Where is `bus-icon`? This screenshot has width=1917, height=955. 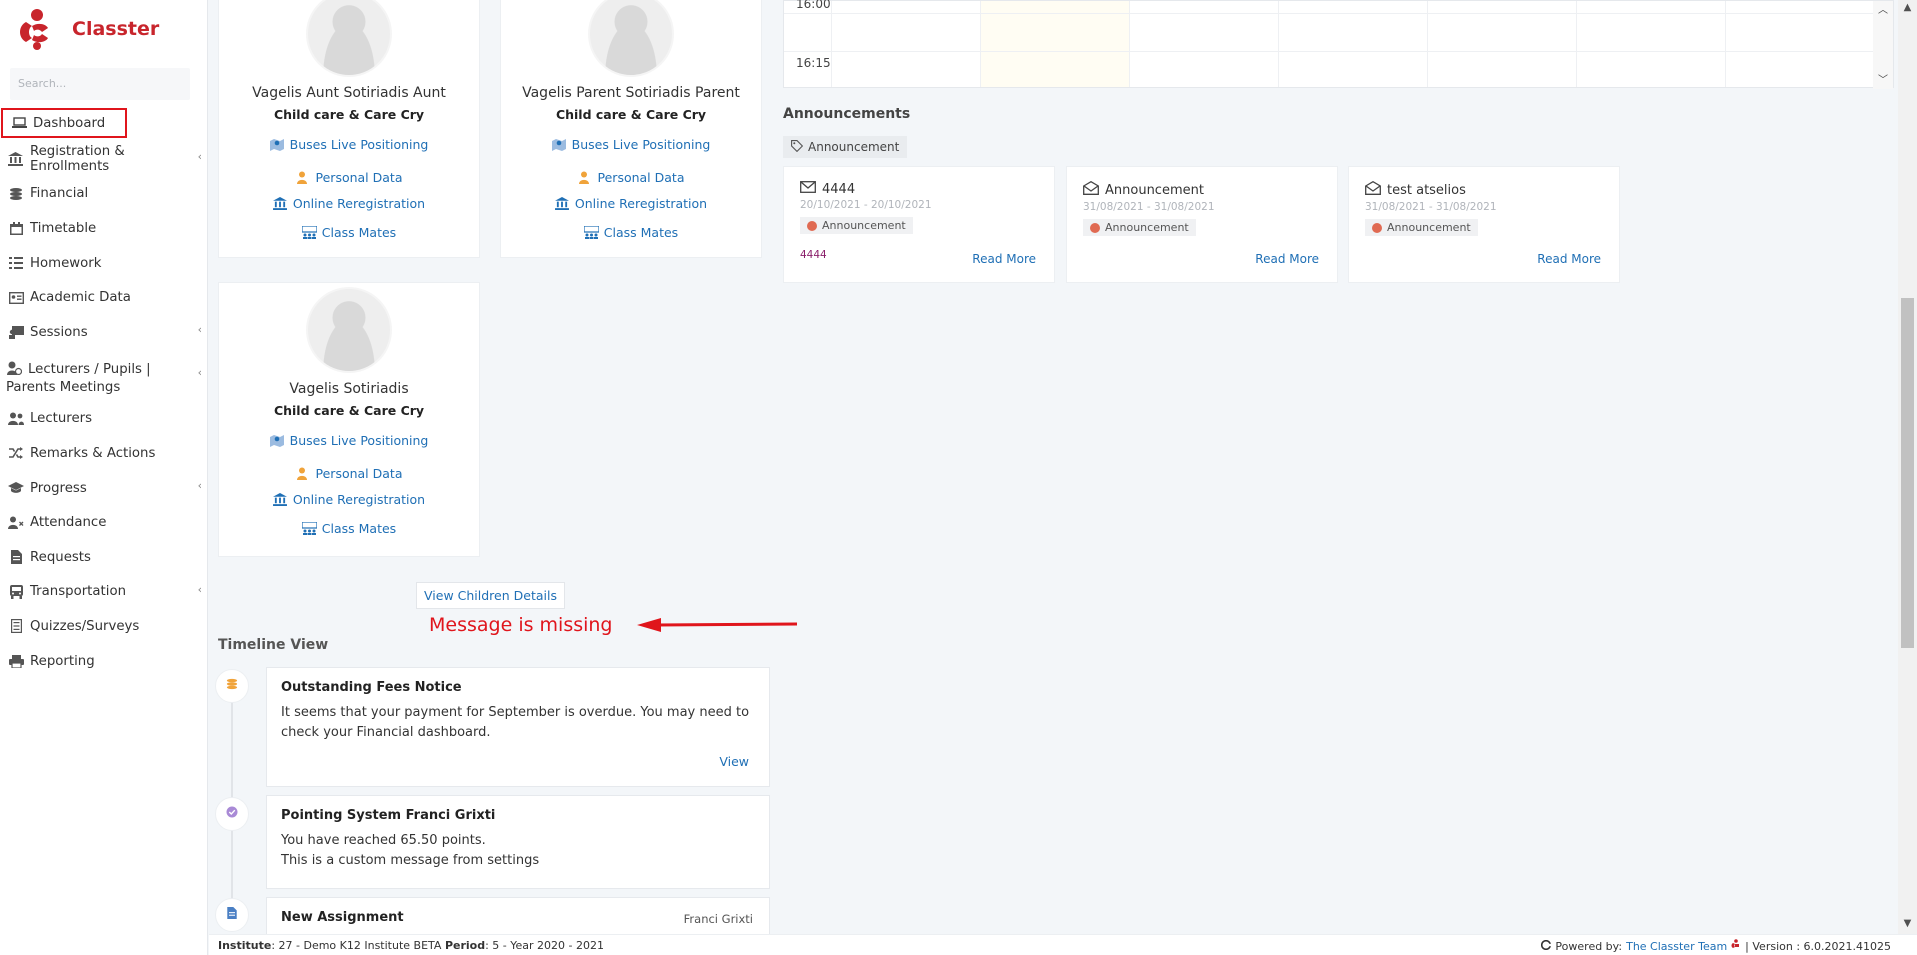 bus-icon is located at coordinates (16, 591).